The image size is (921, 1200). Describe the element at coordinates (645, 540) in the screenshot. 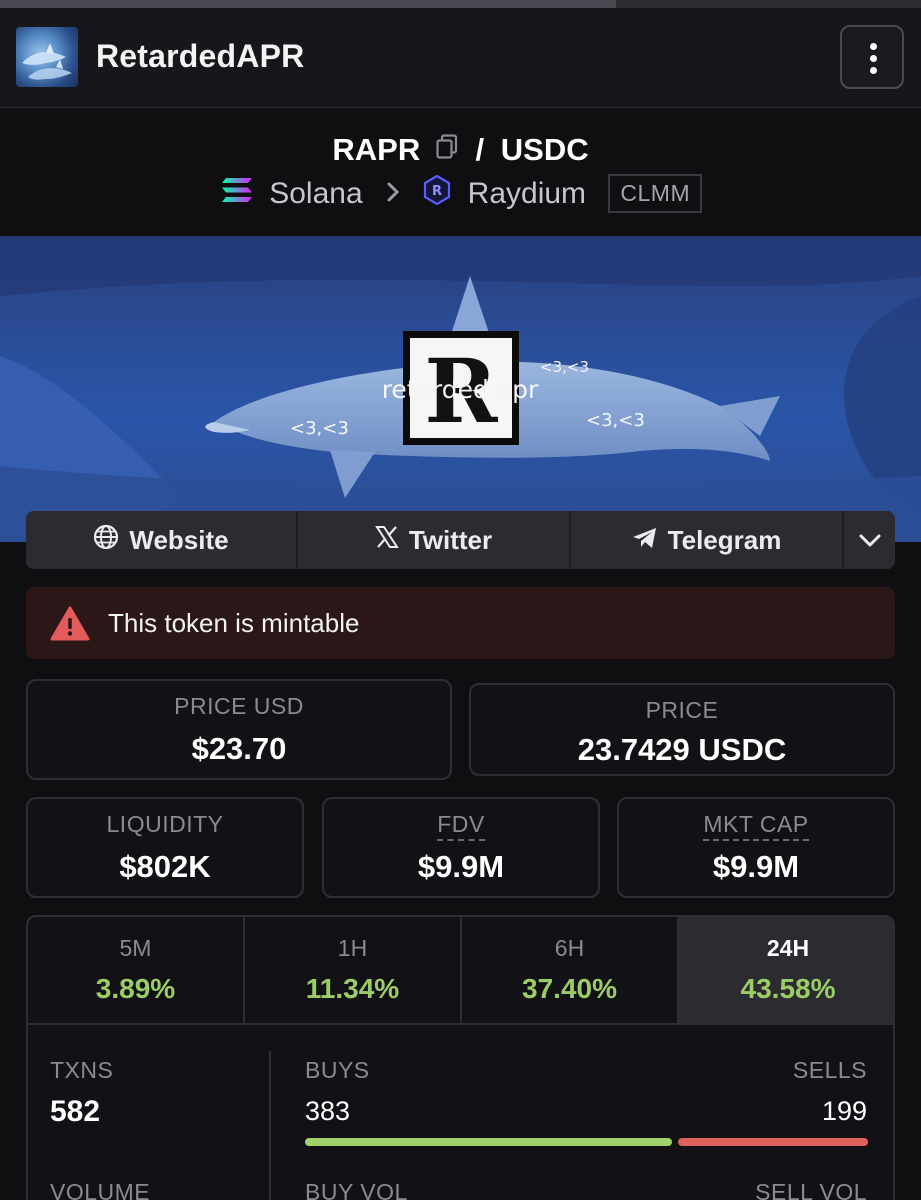

I see `telegram-icon` at that location.